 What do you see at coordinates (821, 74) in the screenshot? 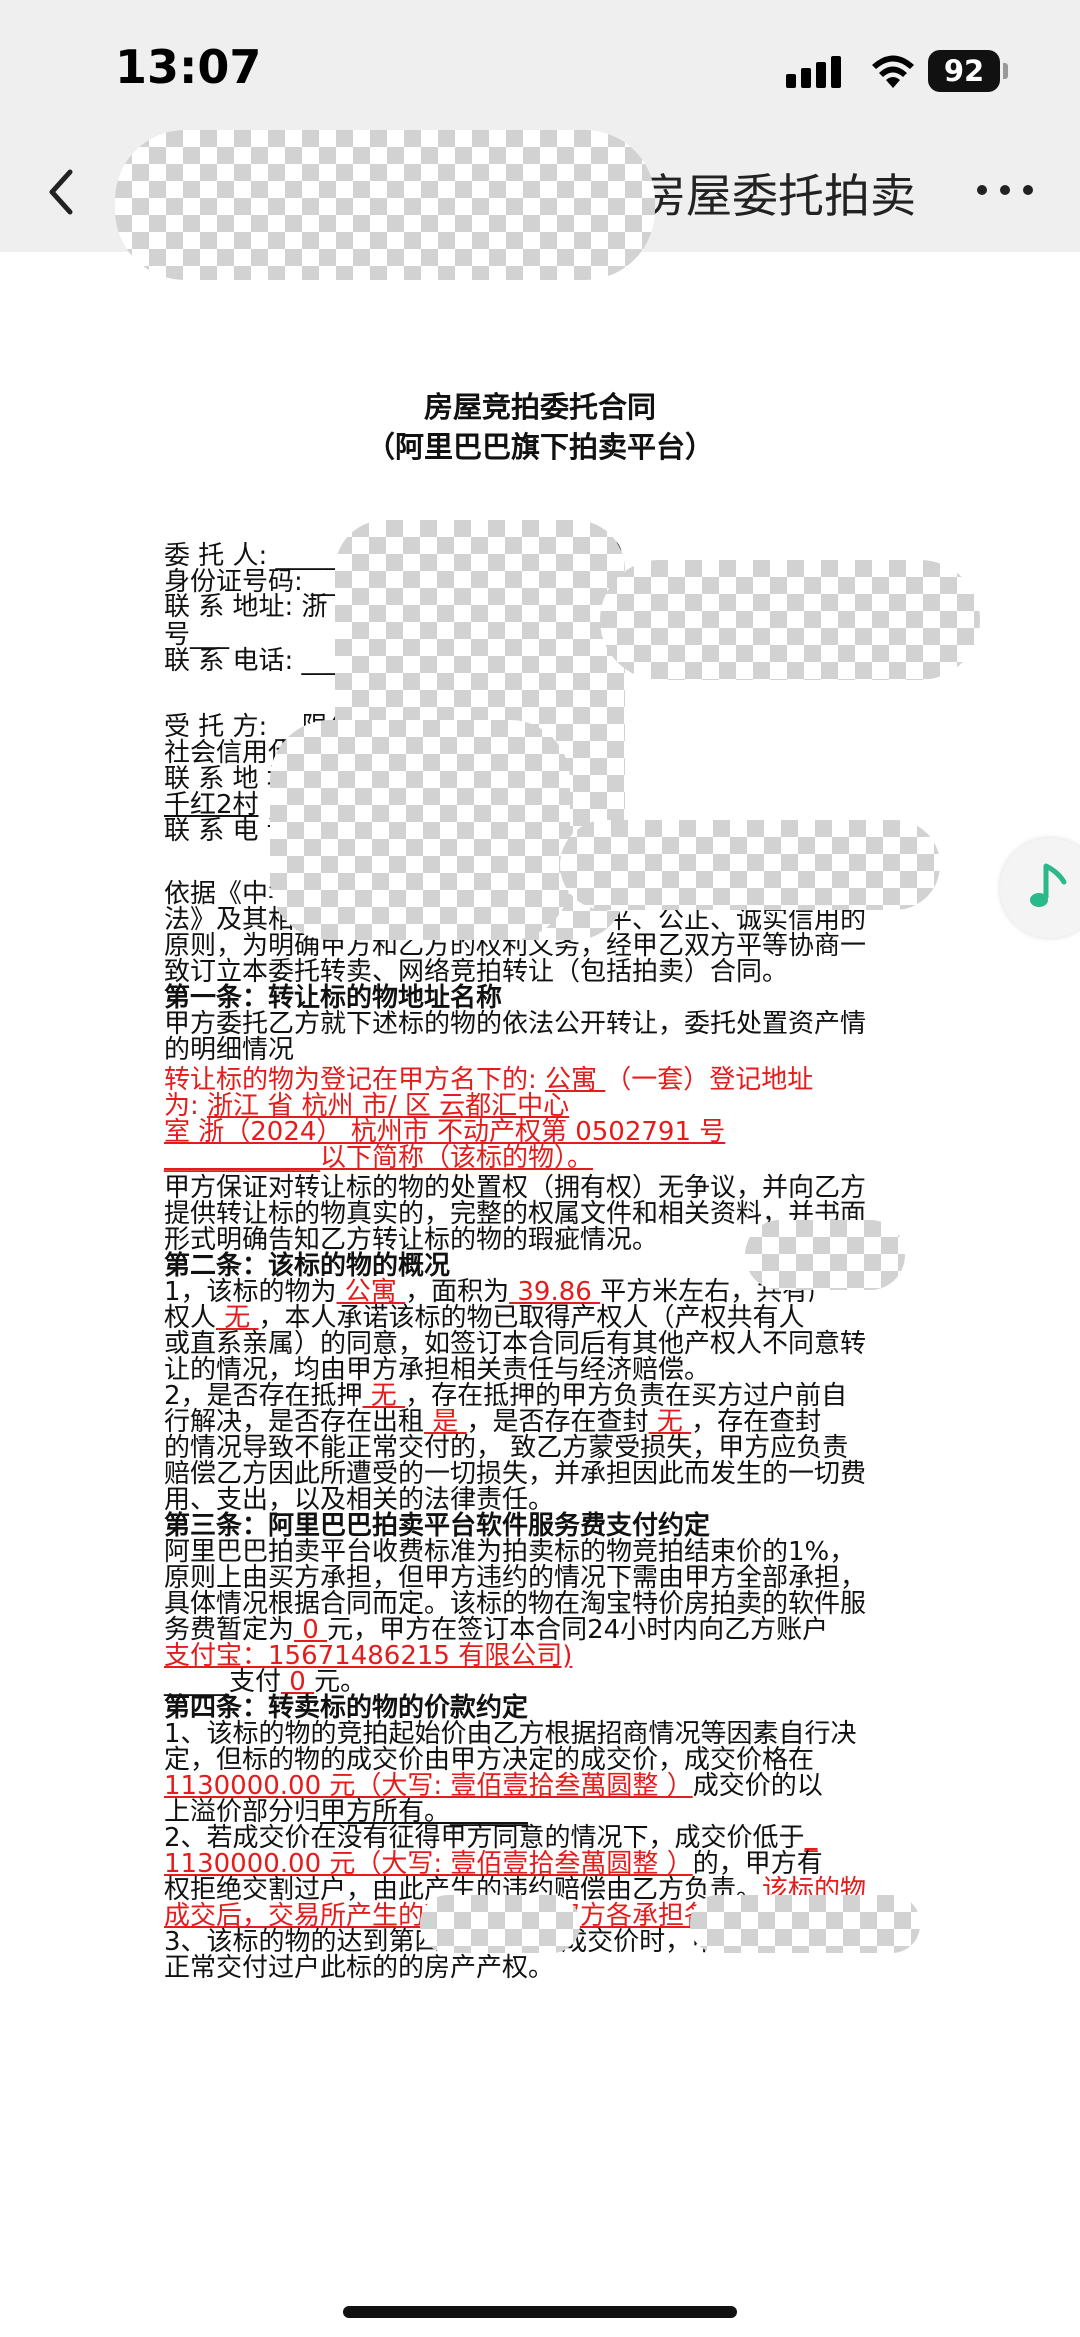
I see `signal-icon` at bounding box center [821, 74].